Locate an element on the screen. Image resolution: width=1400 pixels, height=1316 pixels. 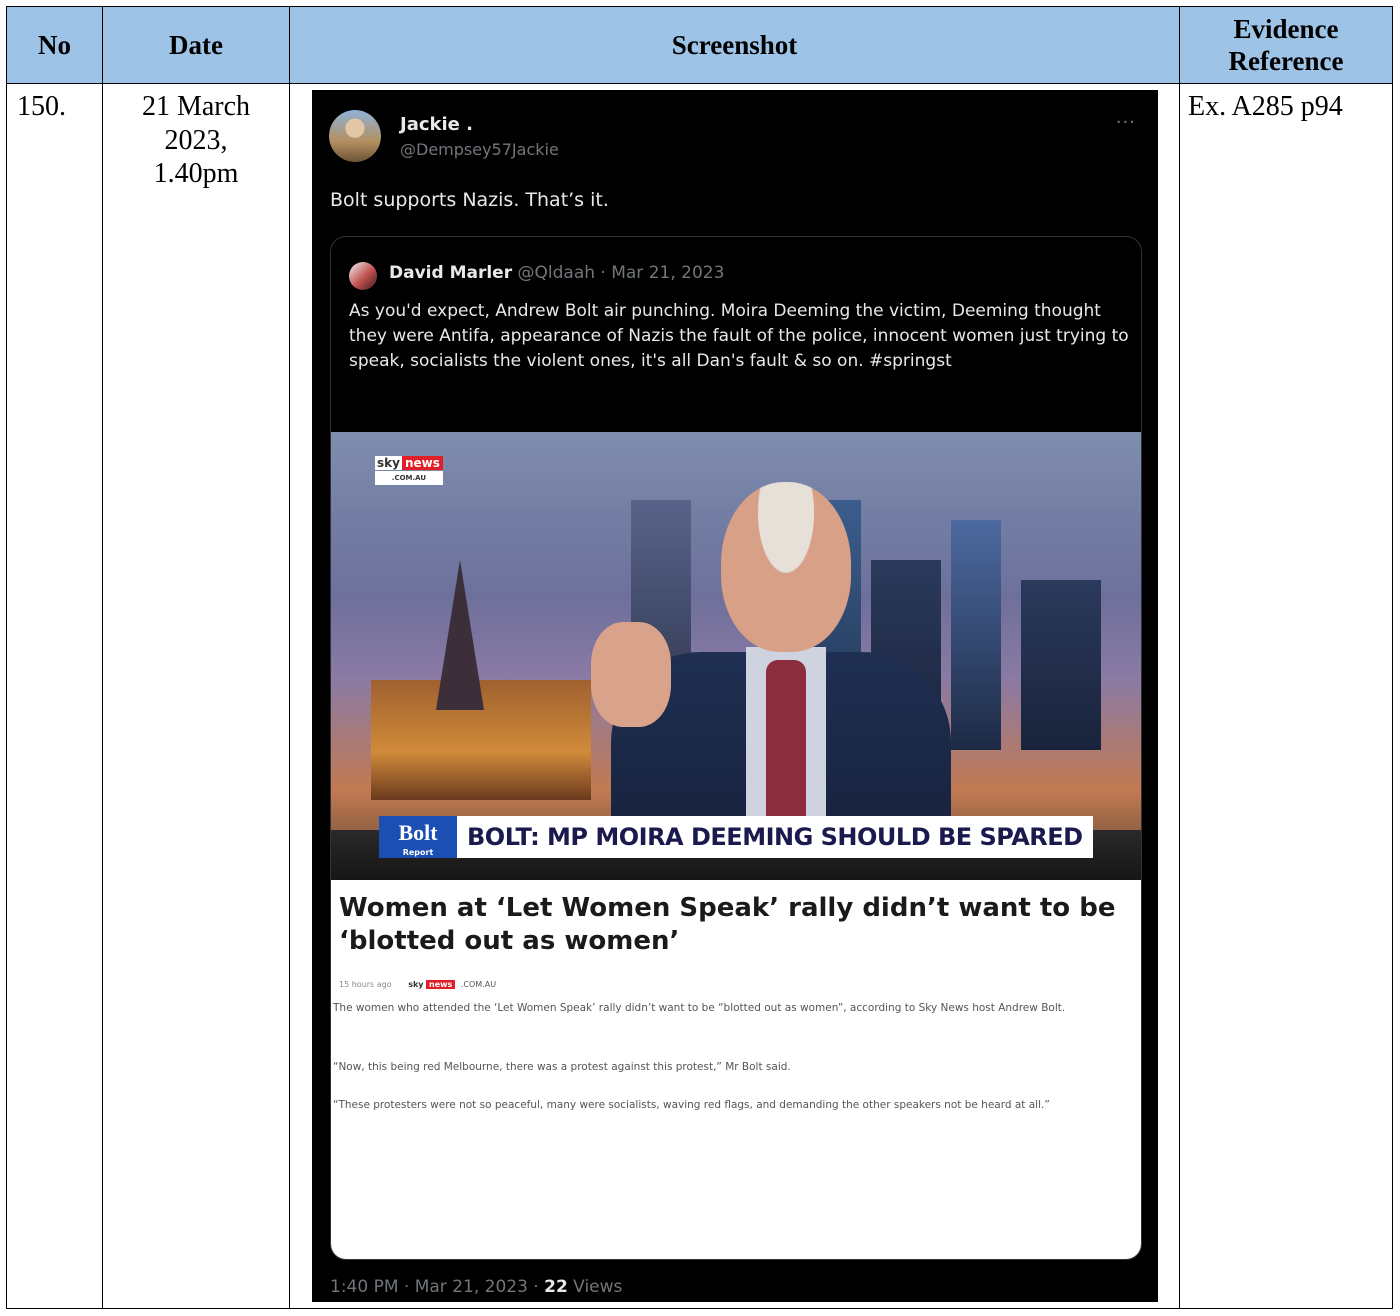
header-row: No Date Screenshot Evidence Reference is located at coordinates (699, 45).